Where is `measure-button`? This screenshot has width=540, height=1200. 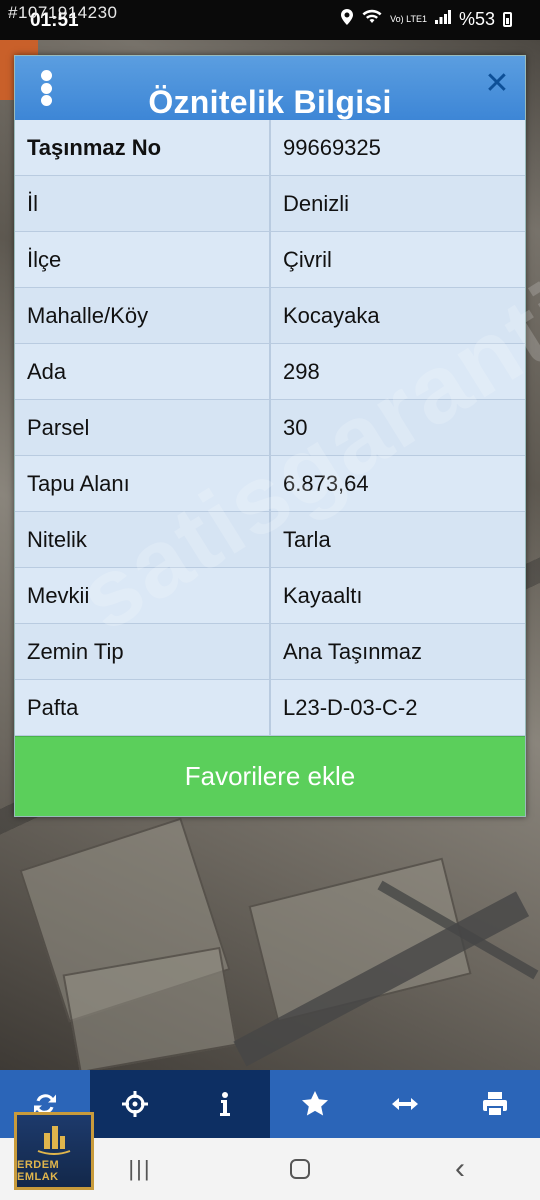
measure-button is located at coordinates (405, 1104).